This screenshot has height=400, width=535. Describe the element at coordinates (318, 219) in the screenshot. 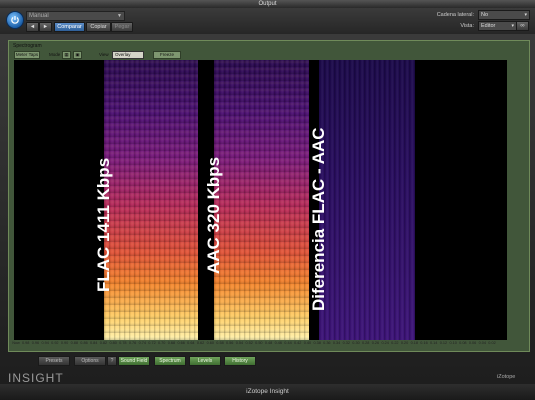

I see `overlay-label-difference: Diferencia FLAC - AAC` at that location.